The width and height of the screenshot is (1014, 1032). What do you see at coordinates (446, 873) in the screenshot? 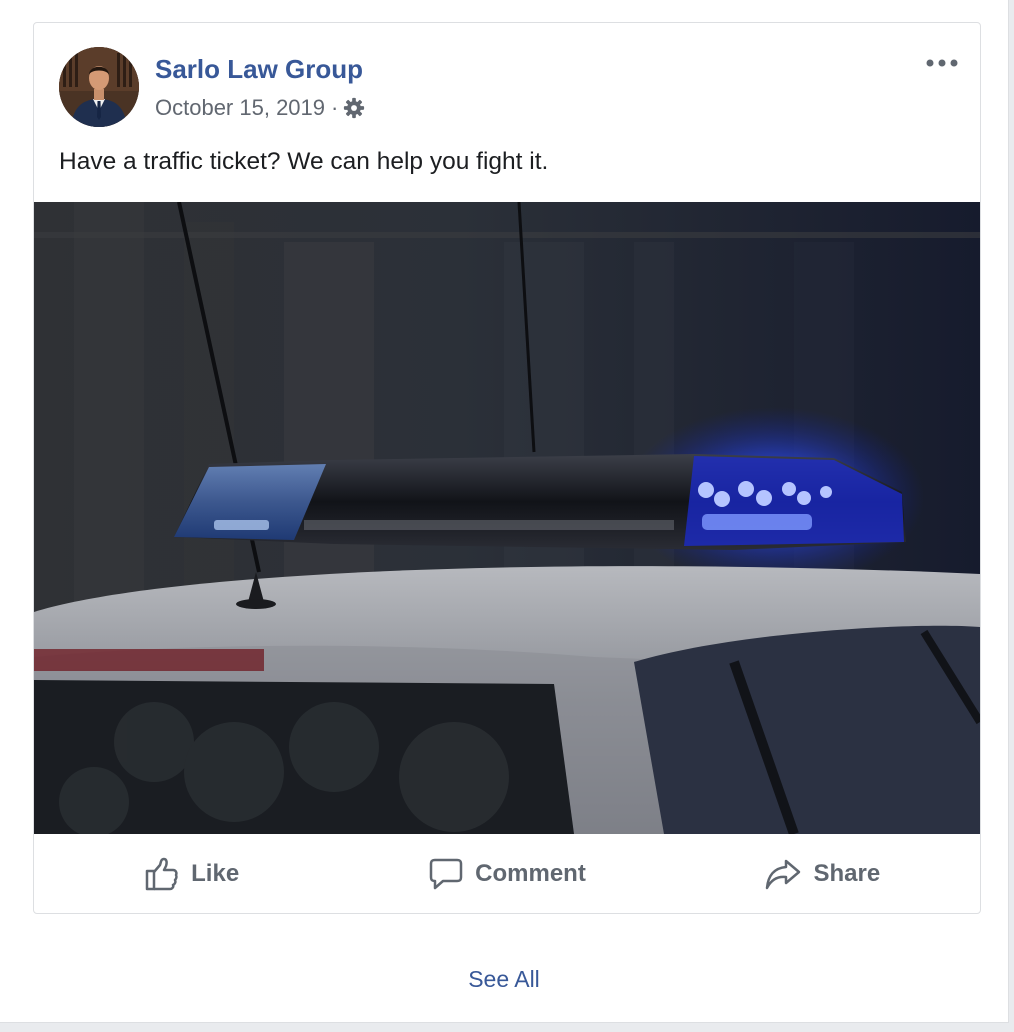
I see `comment-icon` at bounding box center [446, 873].